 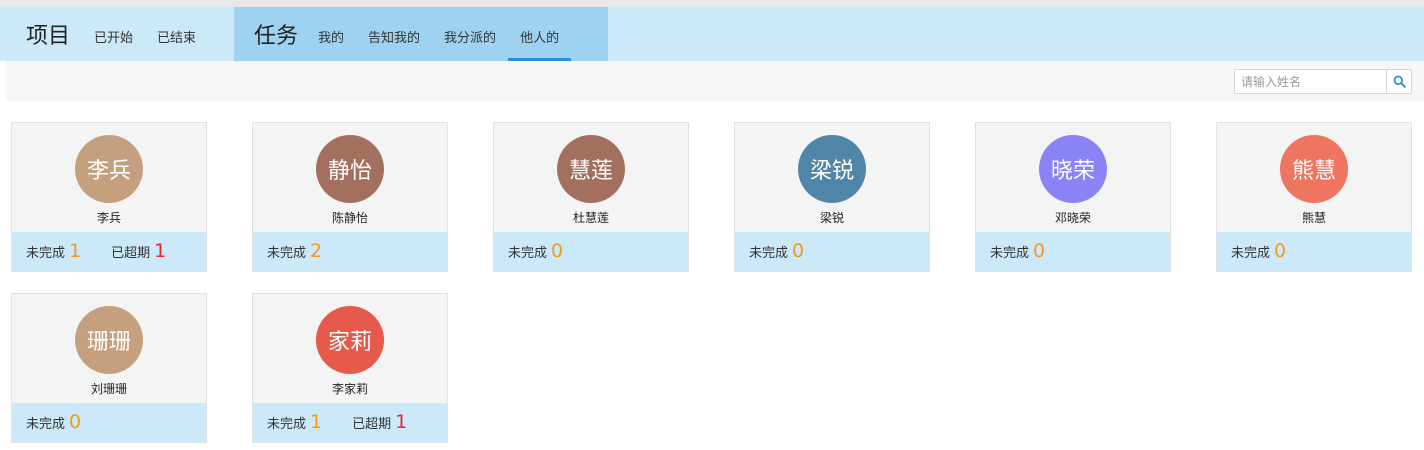 I want to click on avatar: 熊慧, so click(x=1314, y=169).